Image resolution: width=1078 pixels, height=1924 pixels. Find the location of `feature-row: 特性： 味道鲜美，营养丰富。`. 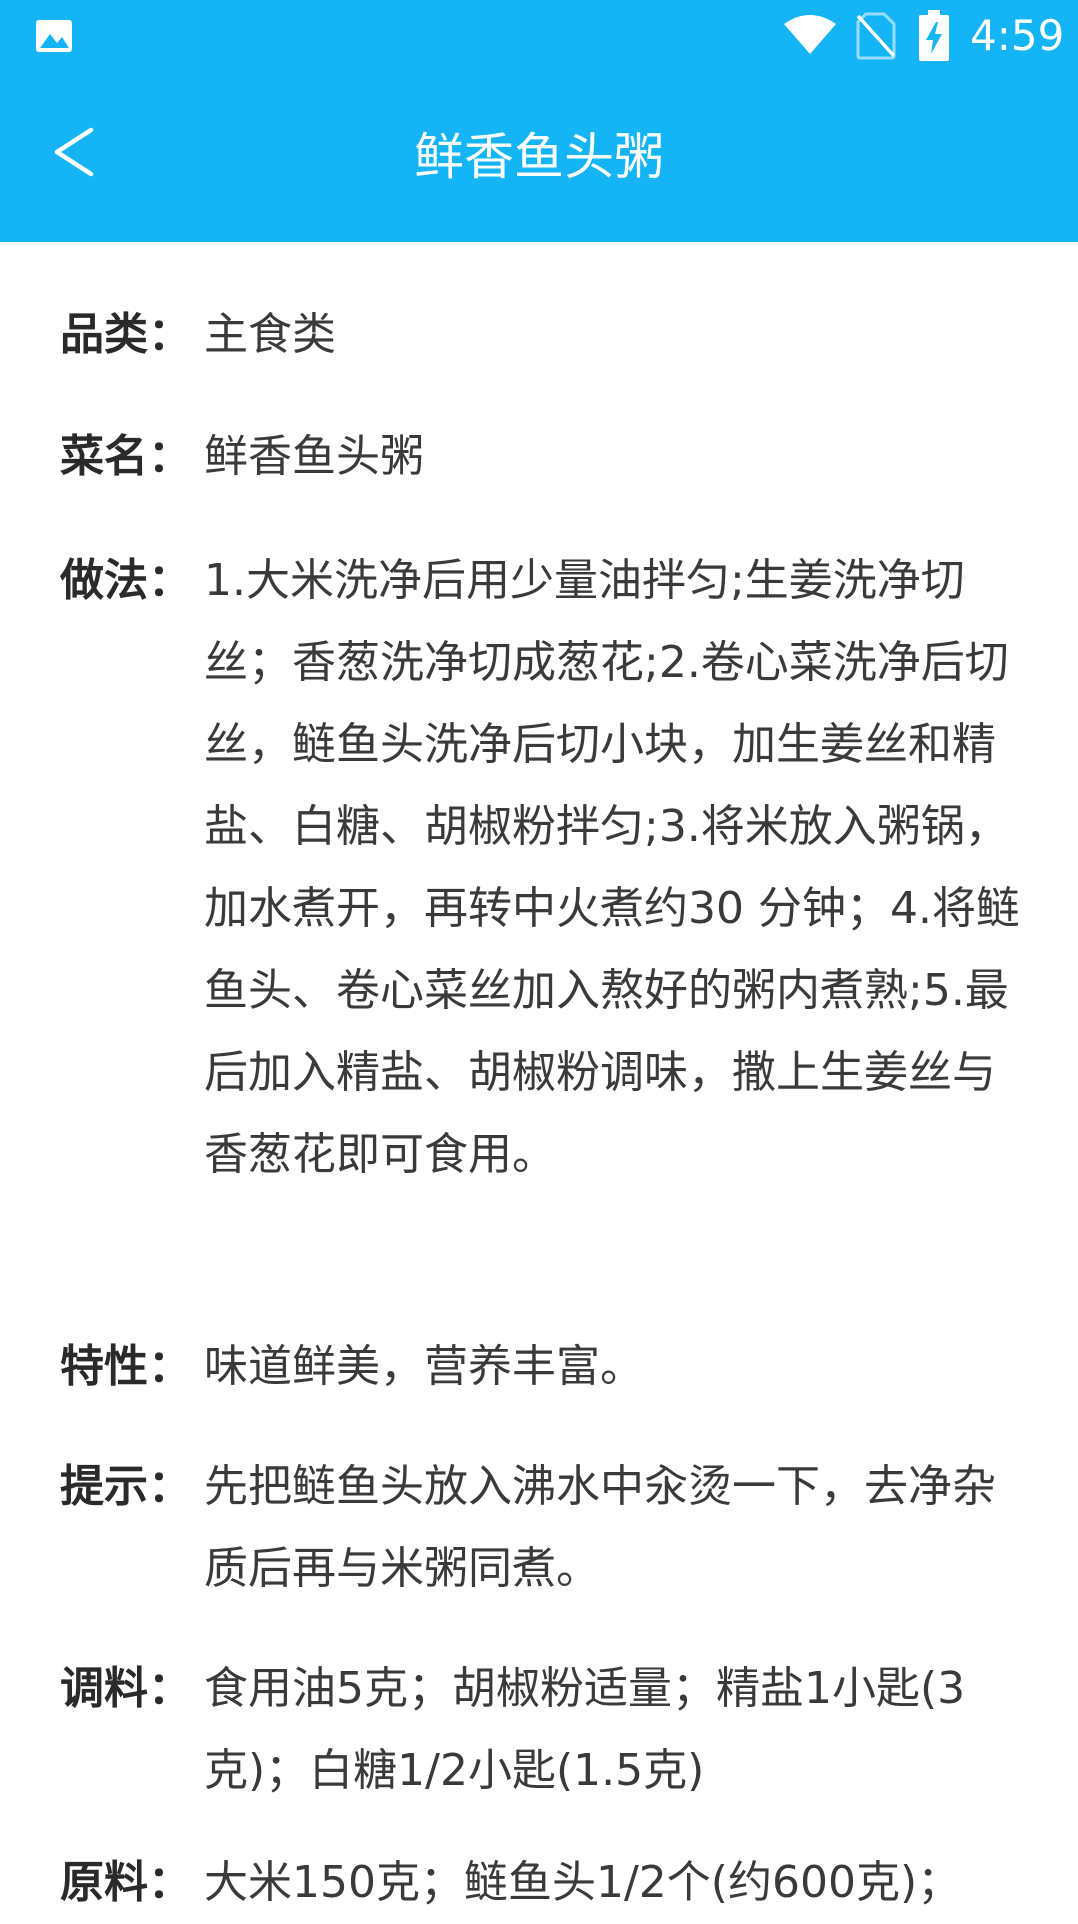

feature-row: 特性： 味道鲜美，营养丰富。 is located at coordinates (545, 1367).